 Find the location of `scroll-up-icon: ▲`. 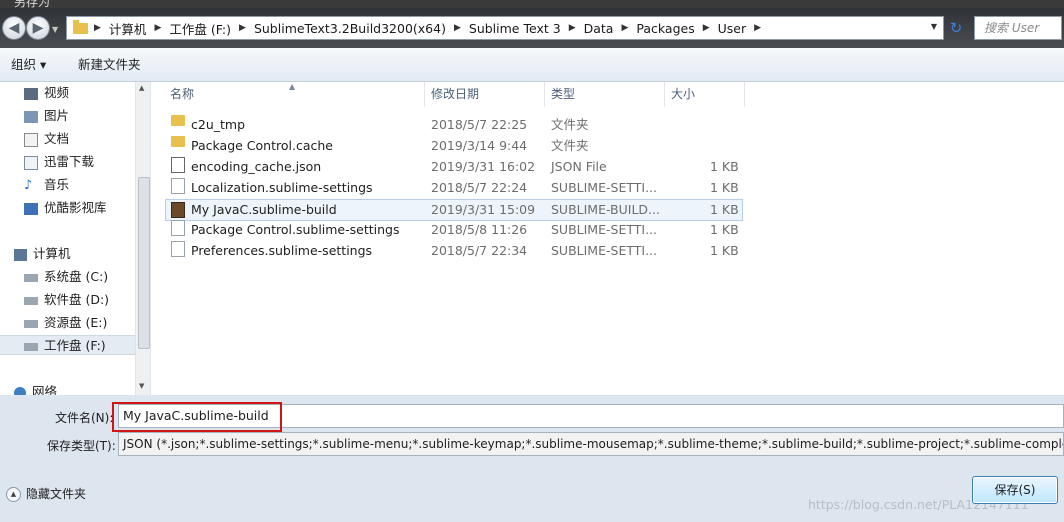

scroll-up-icon: ▲ is located at coordinates (141, 88).